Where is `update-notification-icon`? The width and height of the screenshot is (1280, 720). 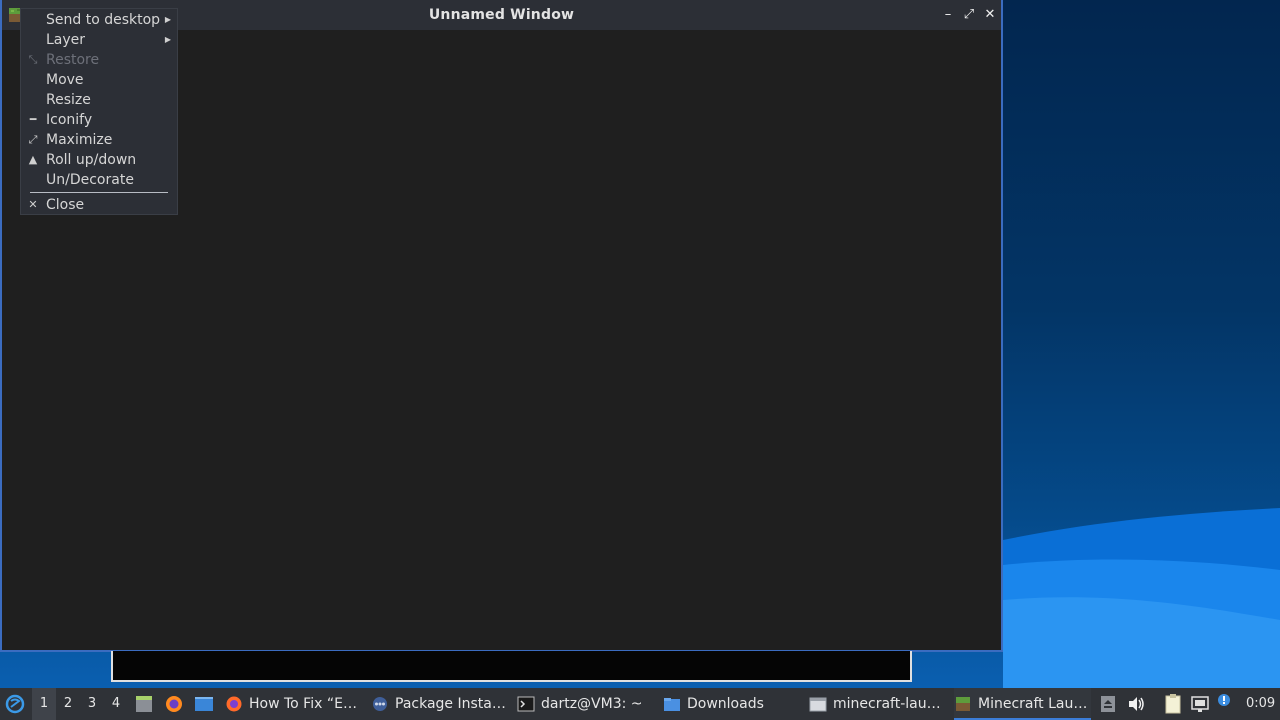 update-notification-icon is located at coordinates (1224, 704).